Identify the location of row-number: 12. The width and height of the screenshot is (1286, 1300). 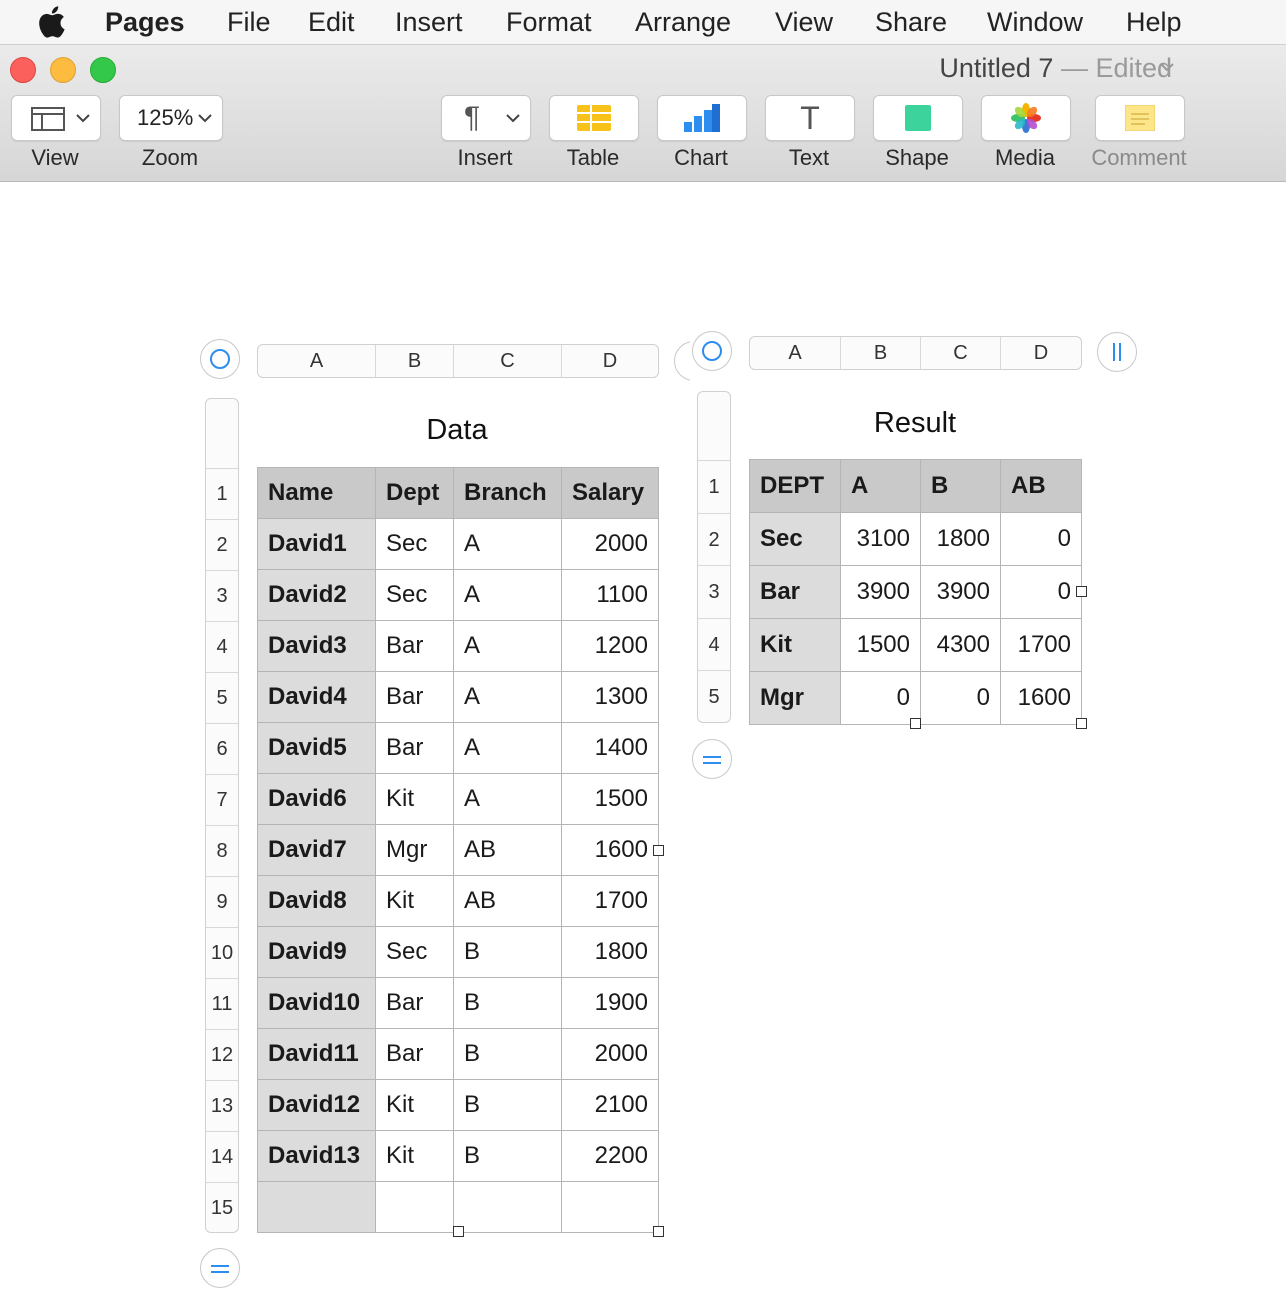
(222, 1055).